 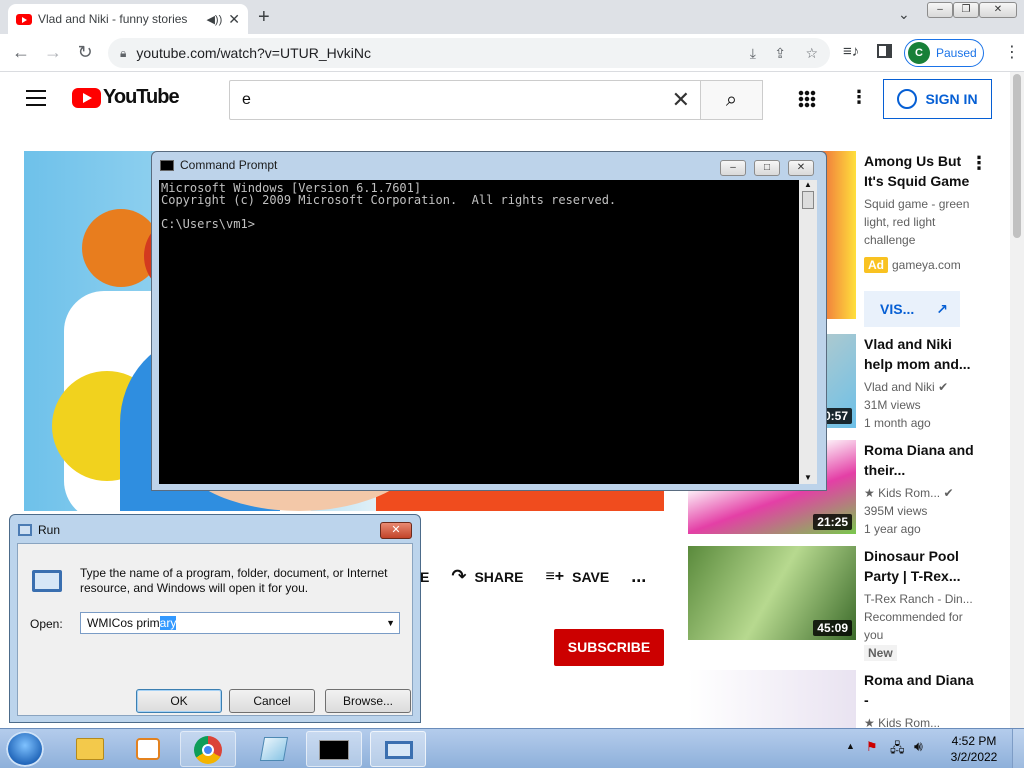 I want to click on ad-visit-button: VIS... ↗, so click(x=912, y=309).